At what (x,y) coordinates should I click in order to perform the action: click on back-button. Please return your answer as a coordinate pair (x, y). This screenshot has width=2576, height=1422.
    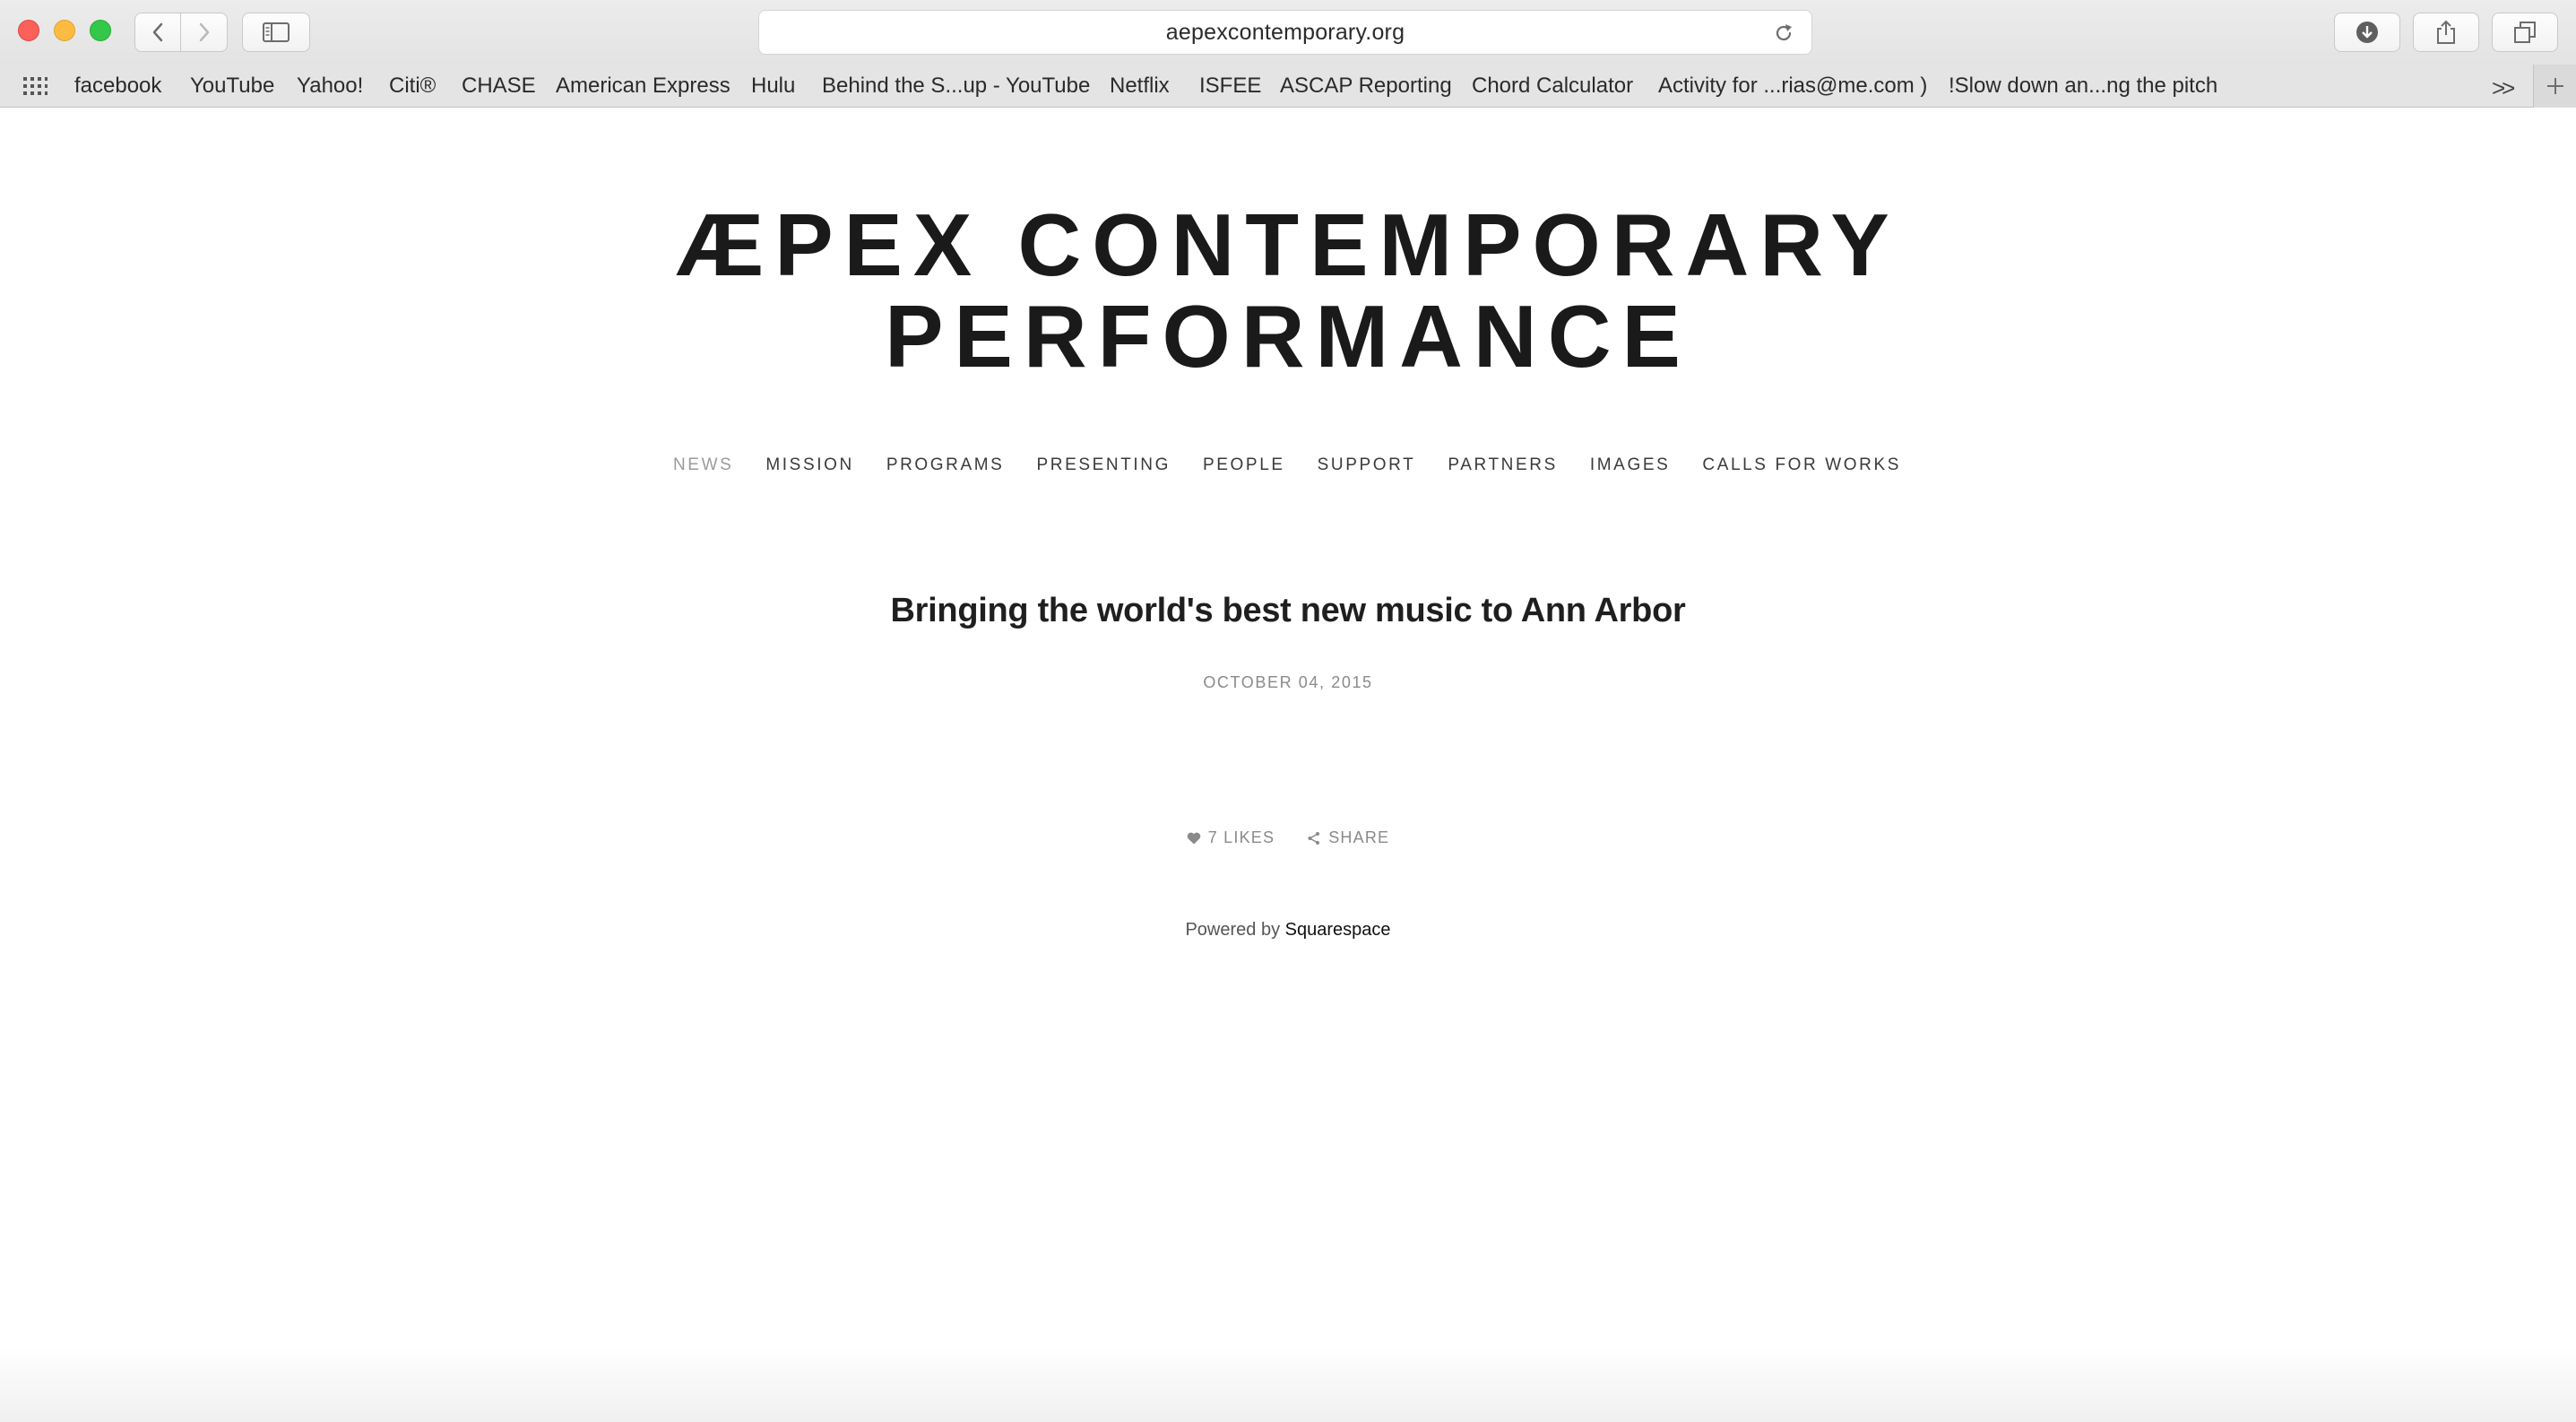
    Looking at the image, I should click on (157, 32).